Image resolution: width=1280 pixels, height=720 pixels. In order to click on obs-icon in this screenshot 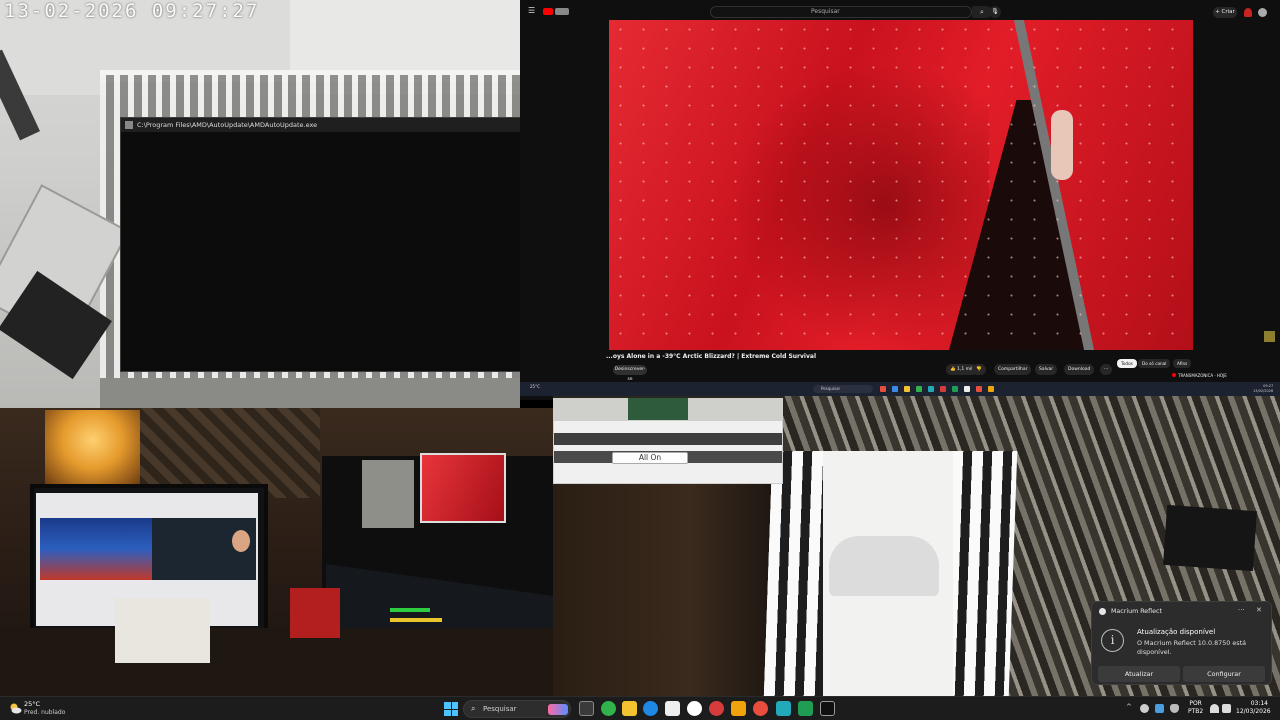, I will do `click(694, 708)`.